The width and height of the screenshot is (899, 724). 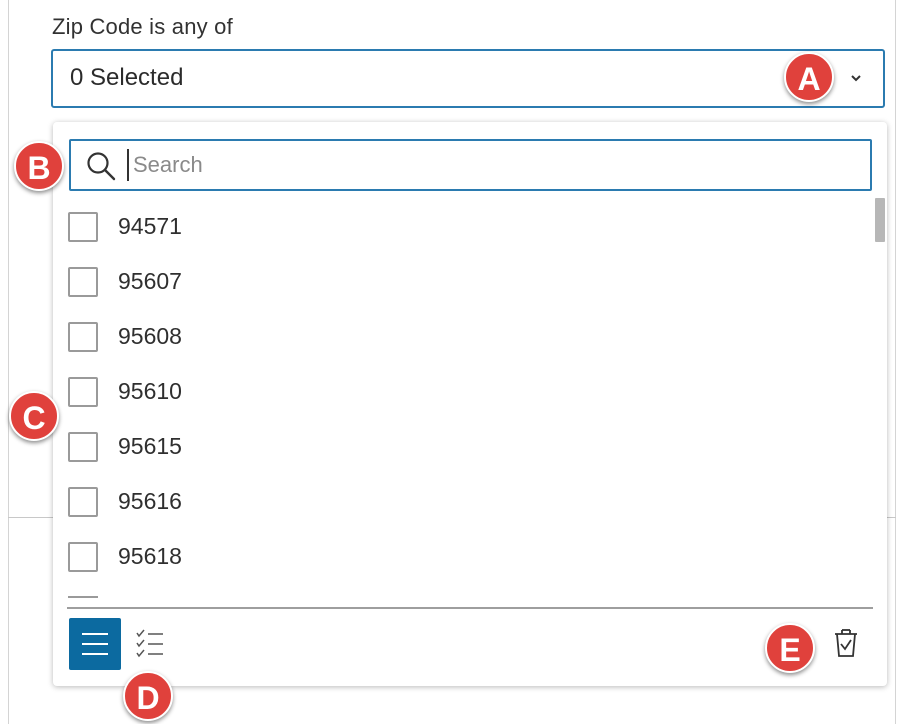 I want to click on scrollbar-thumb, so click(x=880, y=220).